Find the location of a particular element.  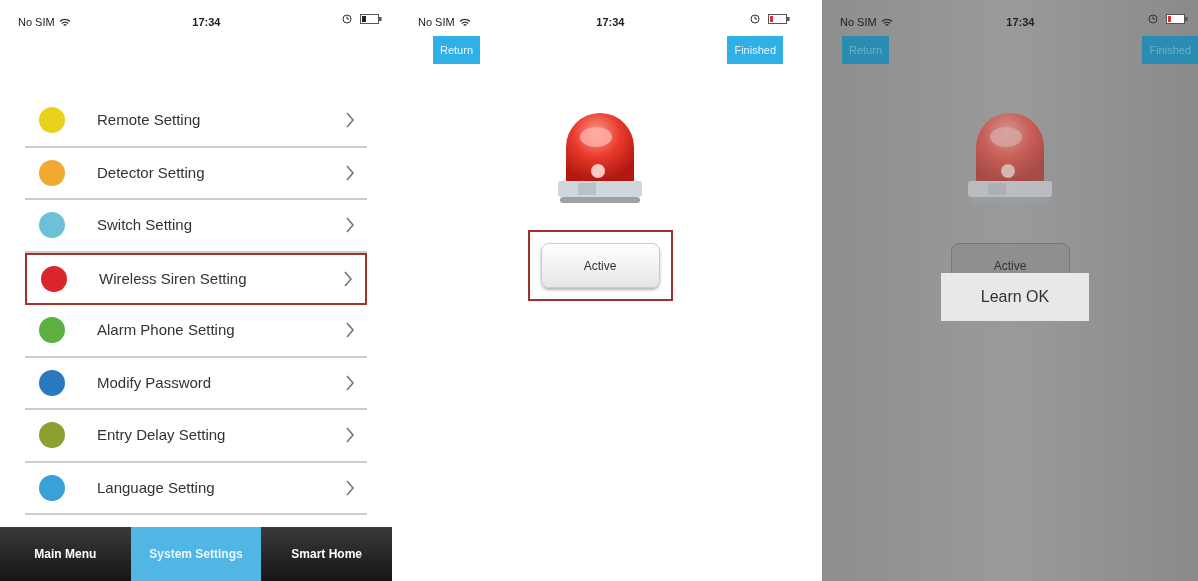

item-label: Remote Setting is located at coordinates (149, 120).